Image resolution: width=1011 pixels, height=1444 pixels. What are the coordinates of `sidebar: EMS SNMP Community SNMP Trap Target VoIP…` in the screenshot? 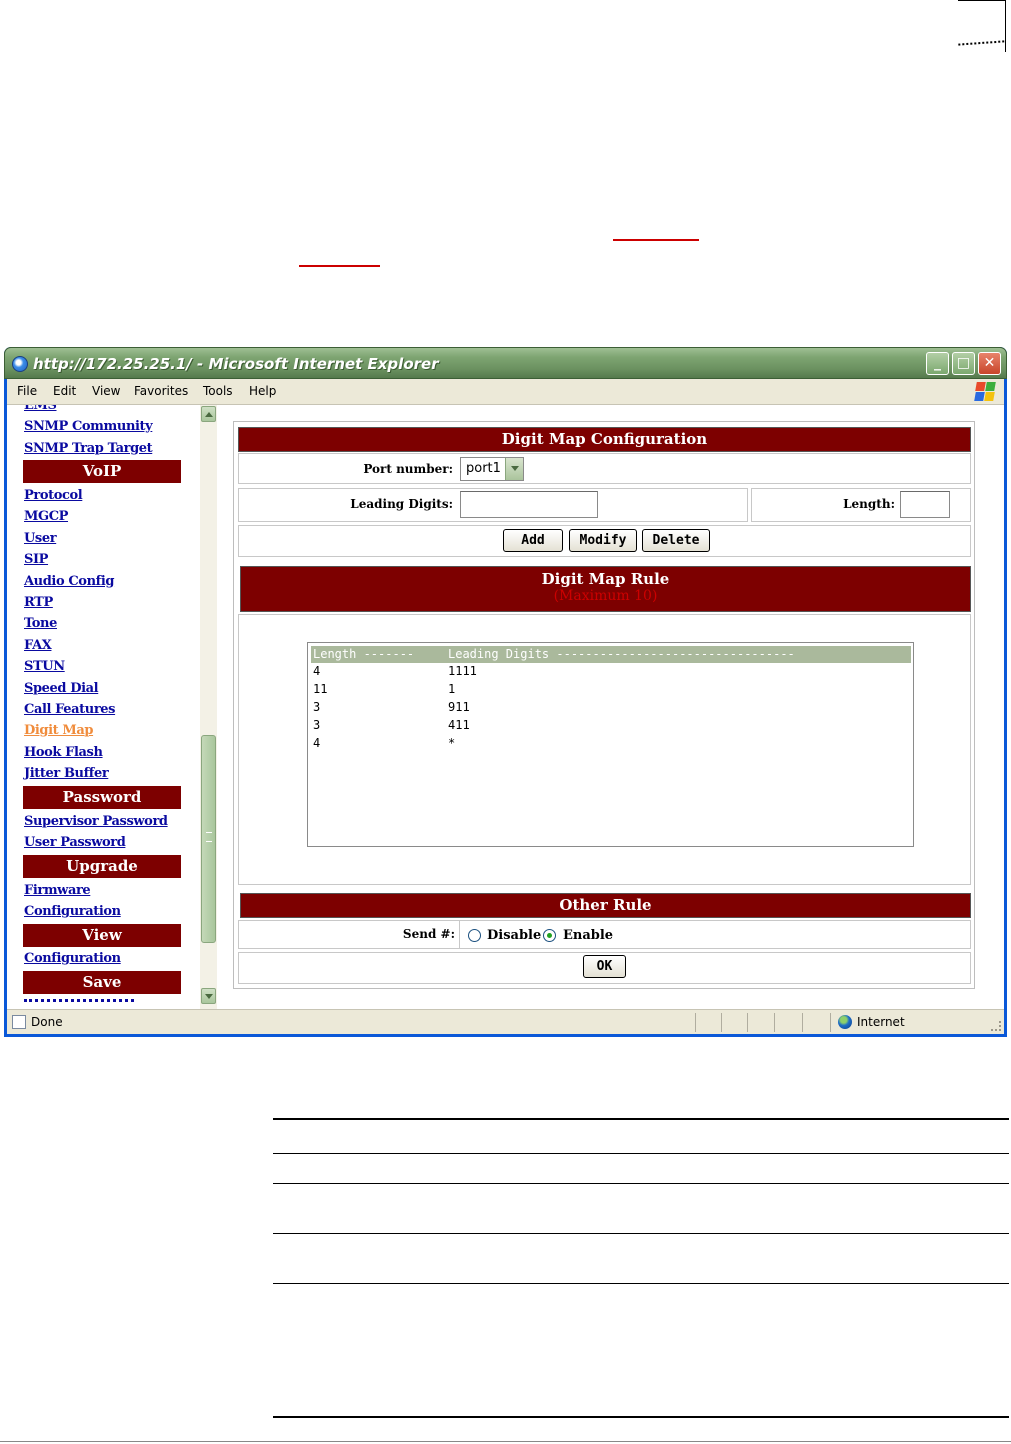 It's located at (103, 707).